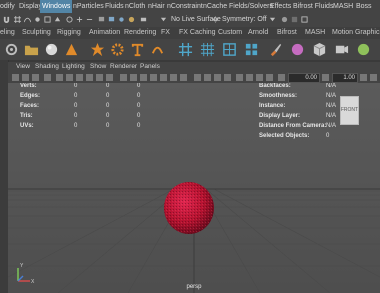 This screenshot has width=380, height=293. I want to click on tab-rigging: Rigging, so click(69, 33).